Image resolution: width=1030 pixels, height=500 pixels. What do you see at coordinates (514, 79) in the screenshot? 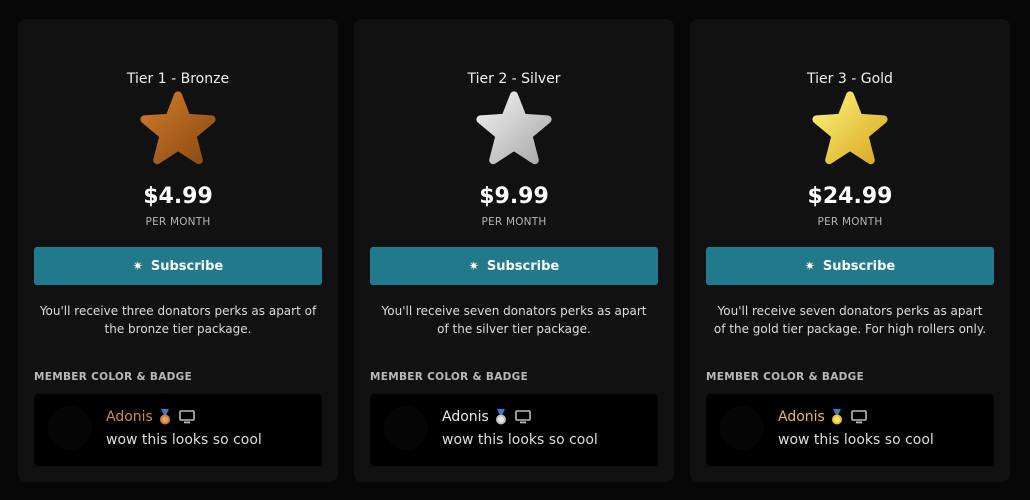
I see `tier-title: Tier 2 - Silver` at bounding box center [514, 79].